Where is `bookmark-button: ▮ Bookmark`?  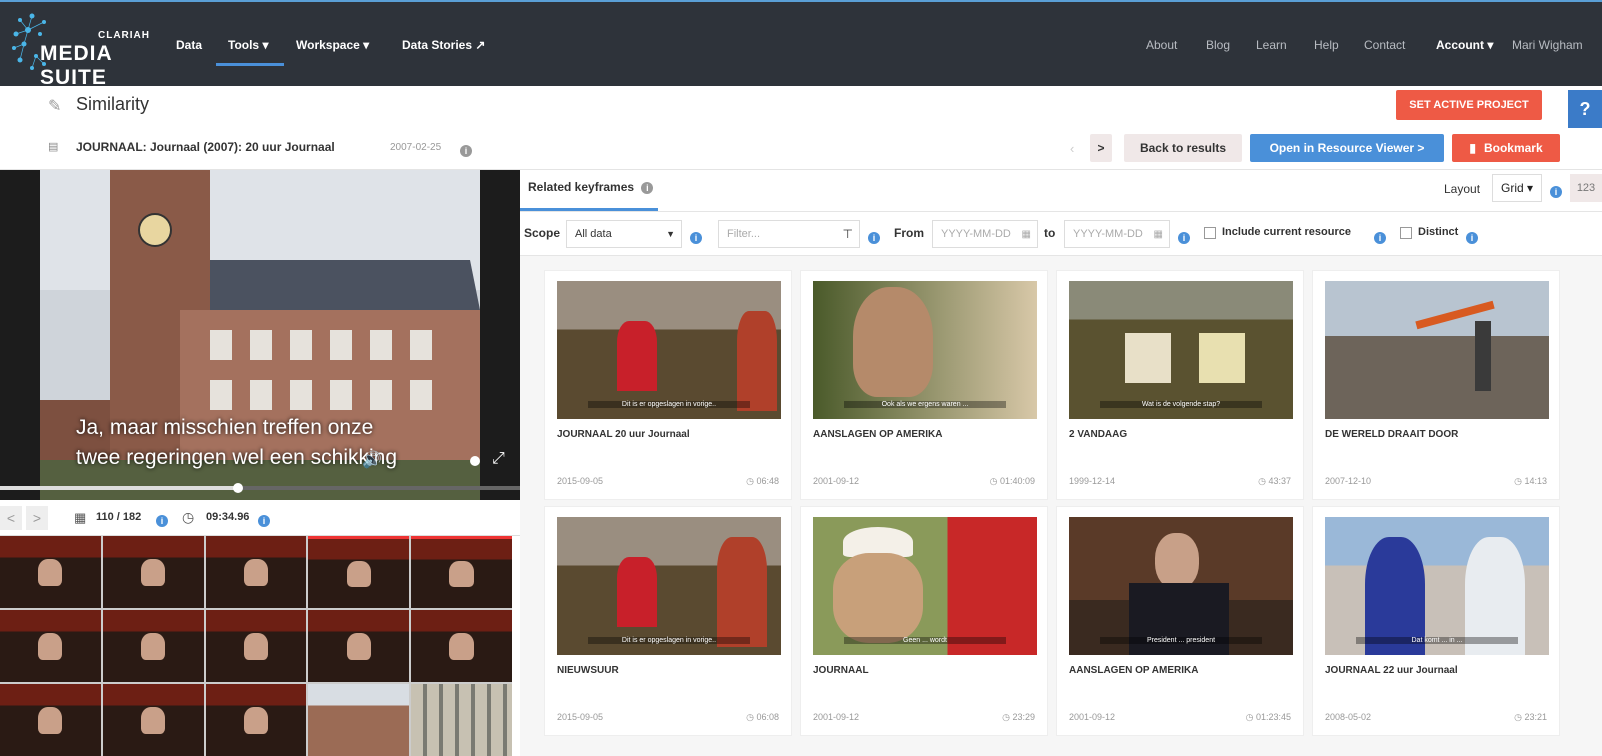 bookmark-button: ▮ Bookmark is located at coordinates (1506, 148).